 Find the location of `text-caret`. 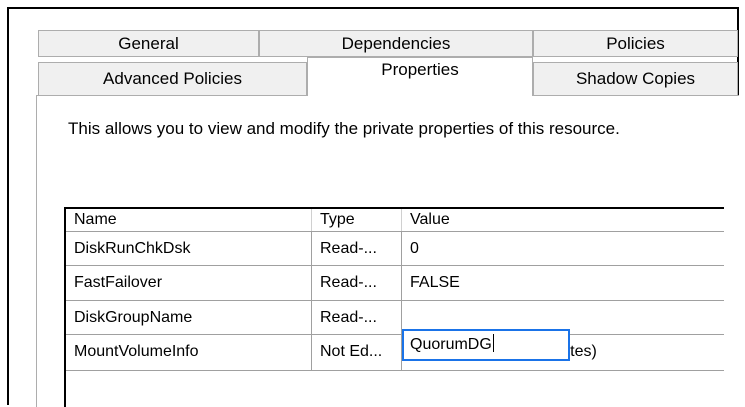

text-caret is located at coordinates (493, 343).